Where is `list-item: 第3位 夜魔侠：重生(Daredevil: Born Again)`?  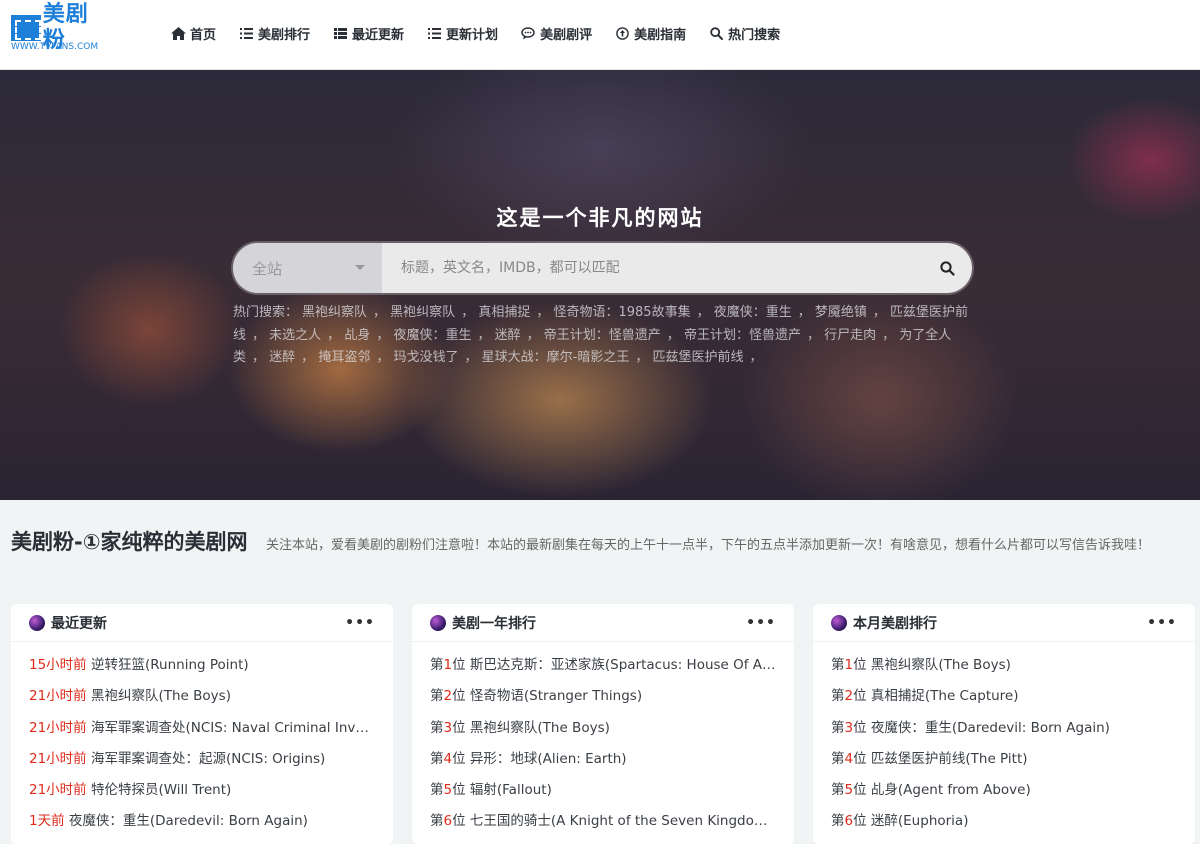 list-item: 第3位 夜魔侠：重生(Daredevil: Born Again) is located at coordinates (1004, 728).